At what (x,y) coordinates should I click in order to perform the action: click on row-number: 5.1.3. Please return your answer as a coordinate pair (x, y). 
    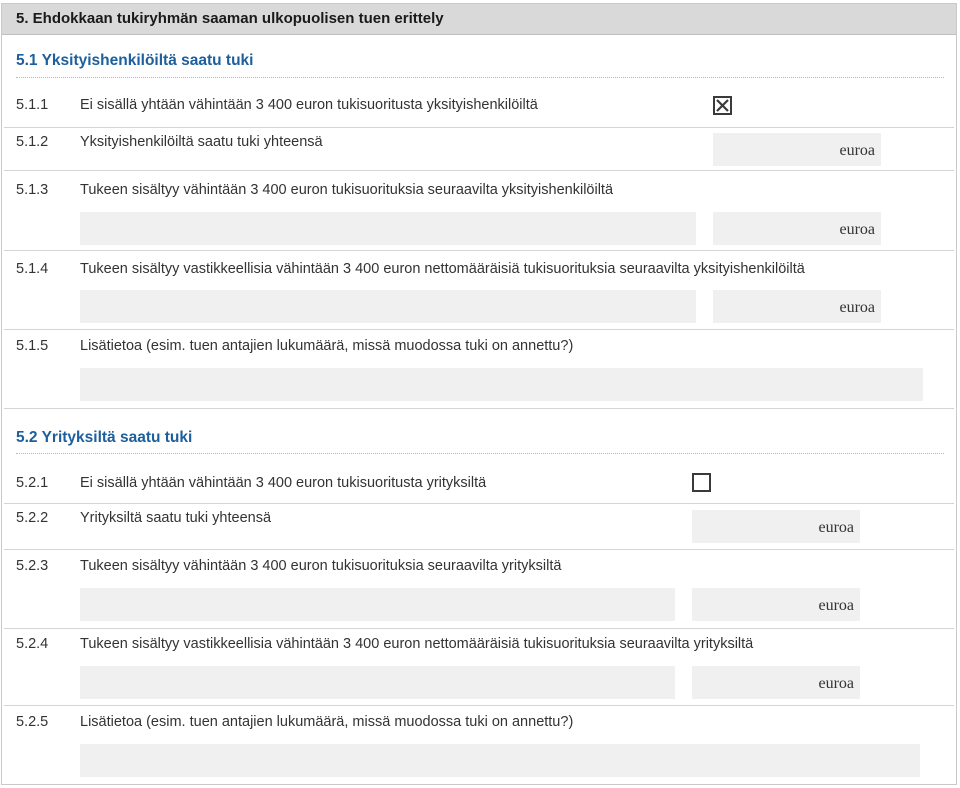
    Looking at the image, I should click on (32, 190).